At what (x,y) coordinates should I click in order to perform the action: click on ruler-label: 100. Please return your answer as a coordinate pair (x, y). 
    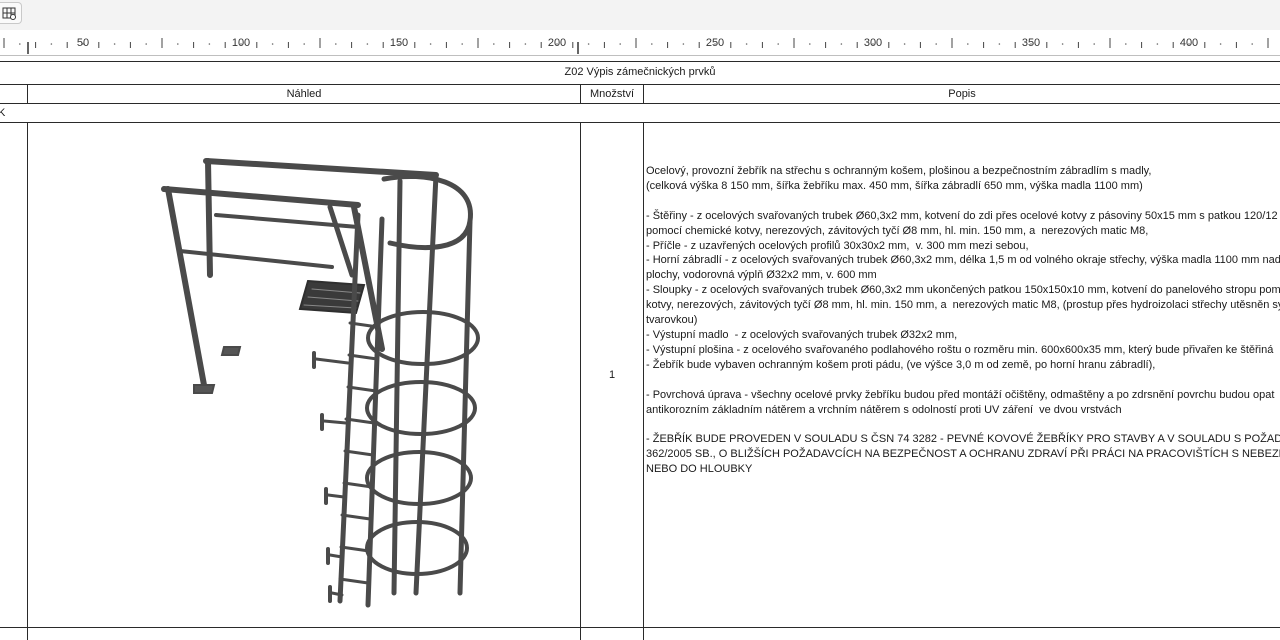
    Looking at the image, I should click on (241, 43).